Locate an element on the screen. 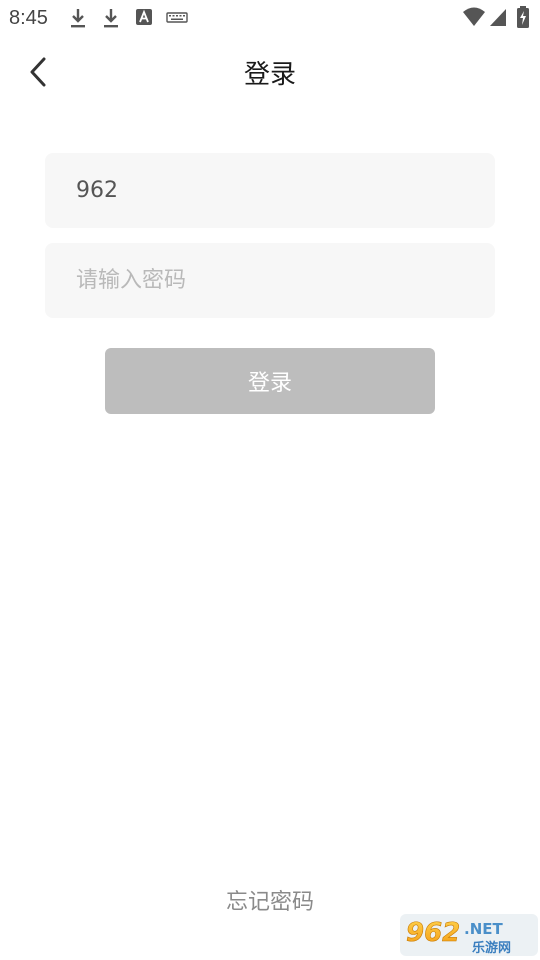  wifi-icon is located at coordinates (474, 16).